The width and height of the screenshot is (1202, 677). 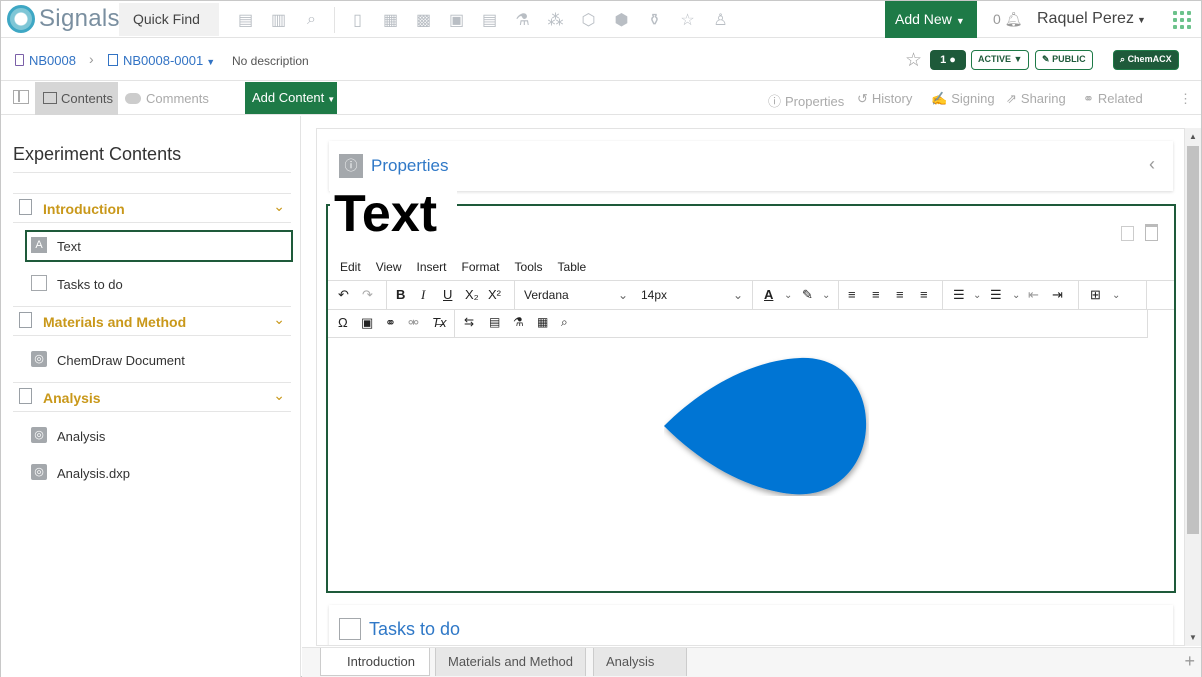 What do you see at coordinates (439, 322) in the screenshot?
I see `clear-format-icon: T̶x` at bounding box center [439, 322].